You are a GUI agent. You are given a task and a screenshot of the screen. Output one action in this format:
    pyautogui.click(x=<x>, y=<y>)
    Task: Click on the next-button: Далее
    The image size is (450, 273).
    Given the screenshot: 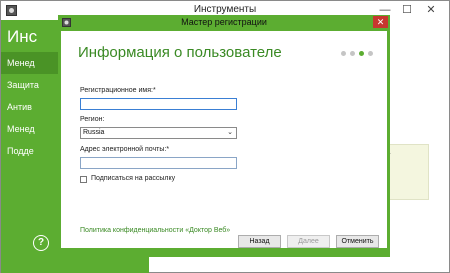 What is the action you would take?
    pyautogui.click(x=308, y=241)
    